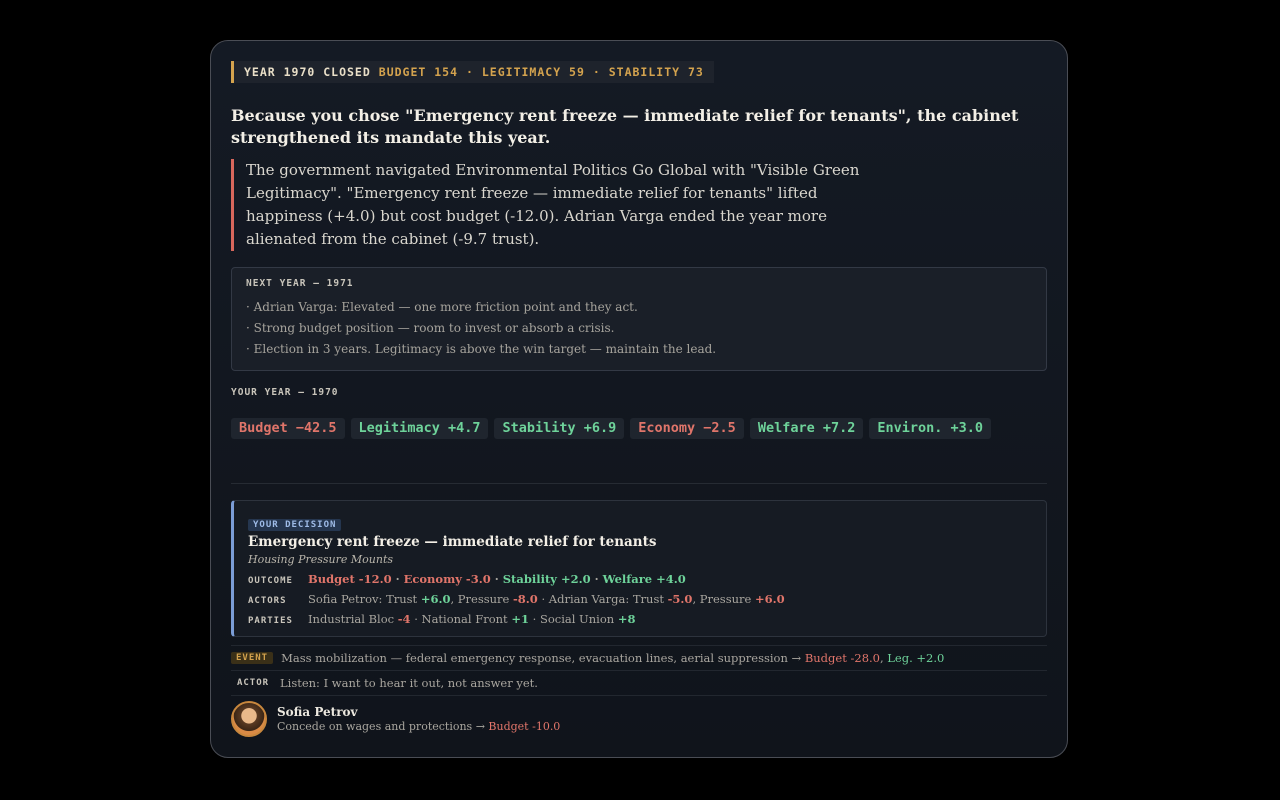 The image size is (1280, 800). Describe the element at coordinates (769, 599) in the screenshot. I see `actor-adrian-pressure: +6.0` at that location.